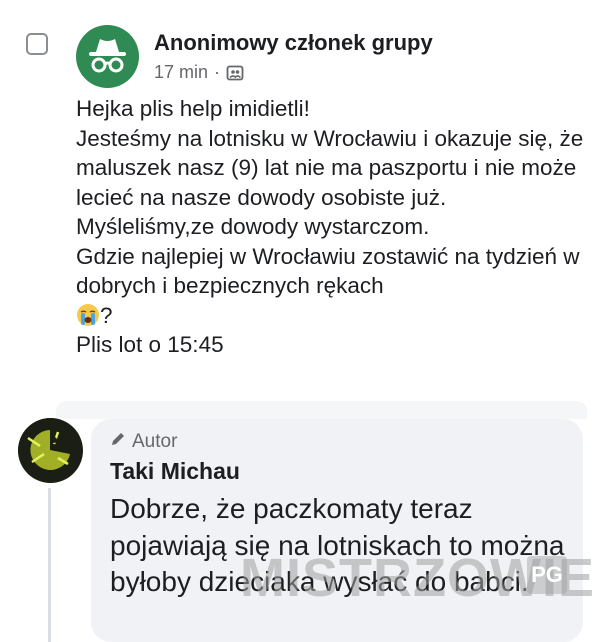  Describe the element at coordinates (331, 316) in the screenshot. I see `post-line: ?` at that location.